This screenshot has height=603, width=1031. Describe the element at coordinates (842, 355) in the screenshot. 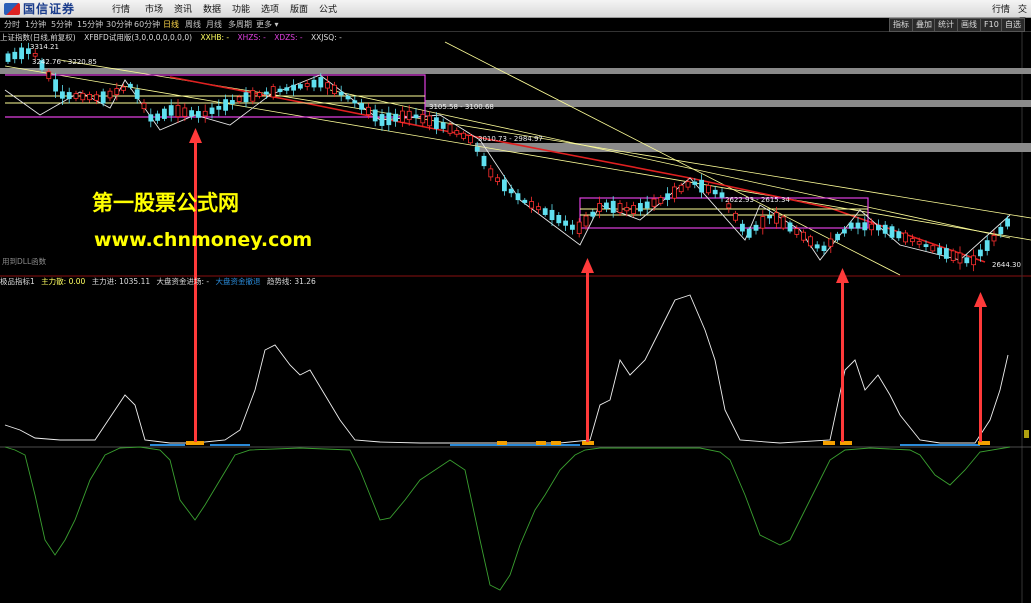

I see `buy-arrow-3-icon` at that location.